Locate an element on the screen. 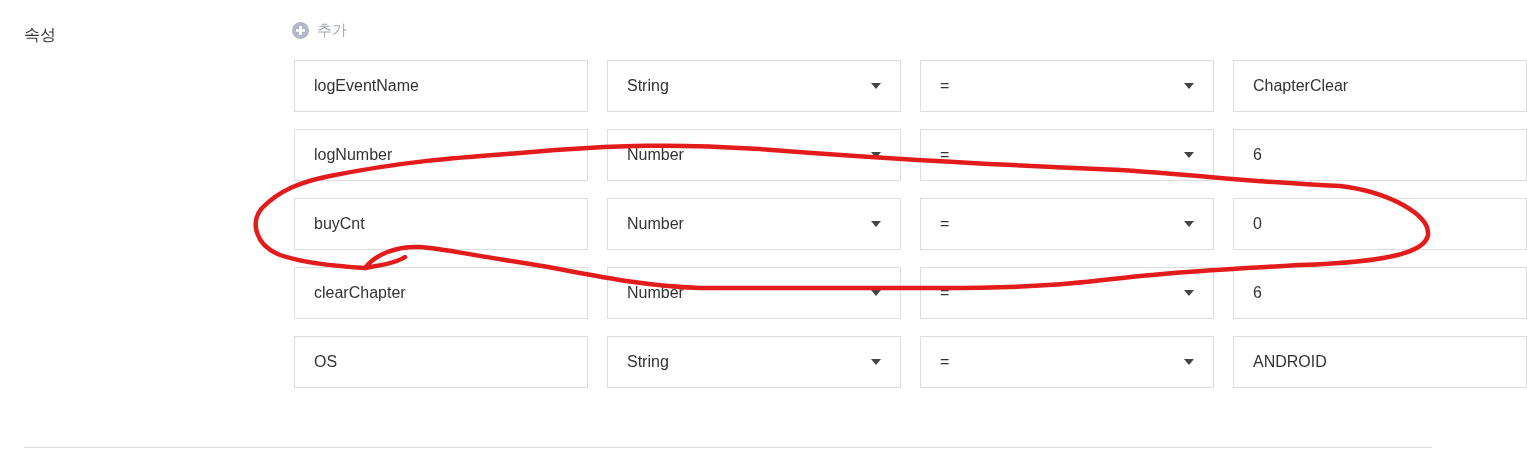  name-field: logNumber is located at coordinates (441, 155).